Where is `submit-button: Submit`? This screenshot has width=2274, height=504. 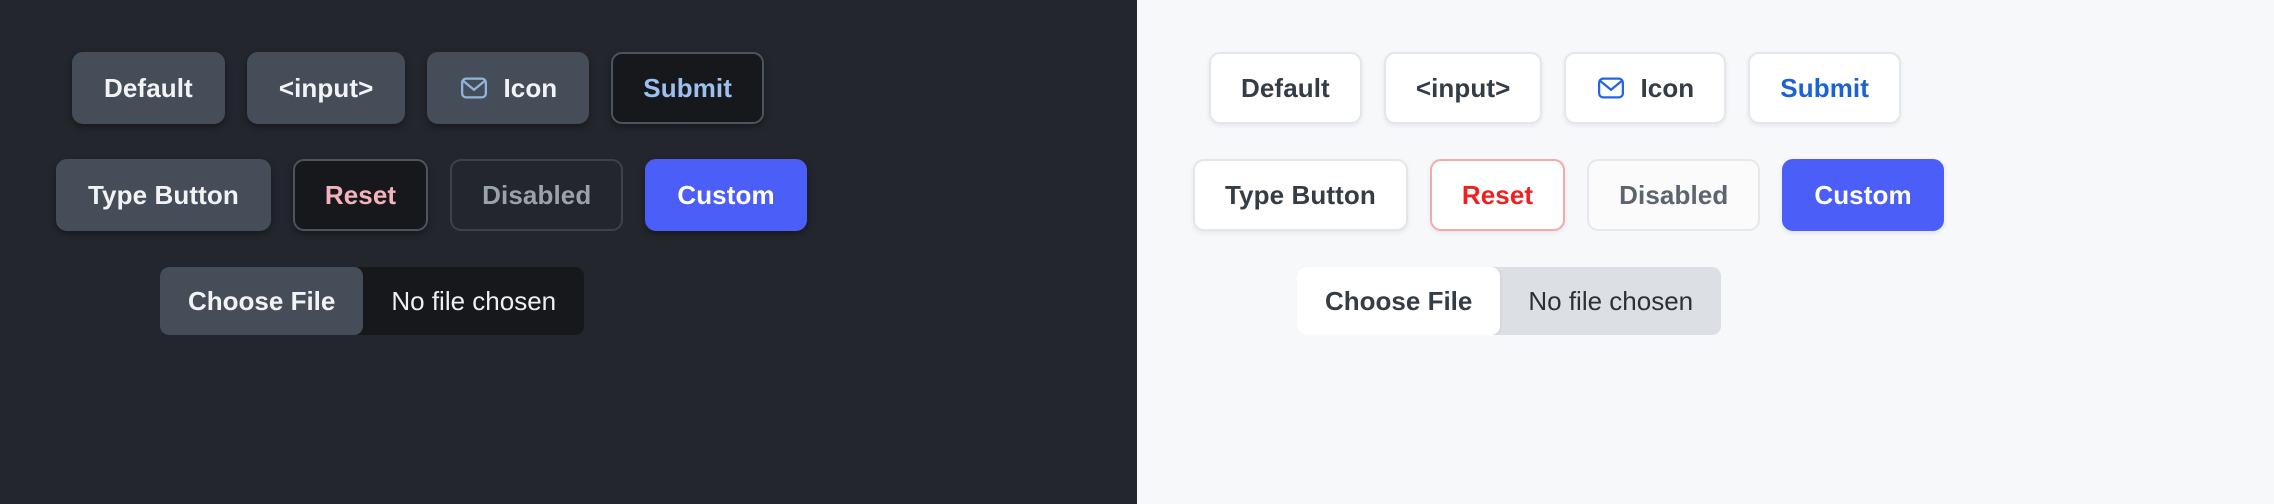 submit-button: Submit is located at coordinates (1825, 88).